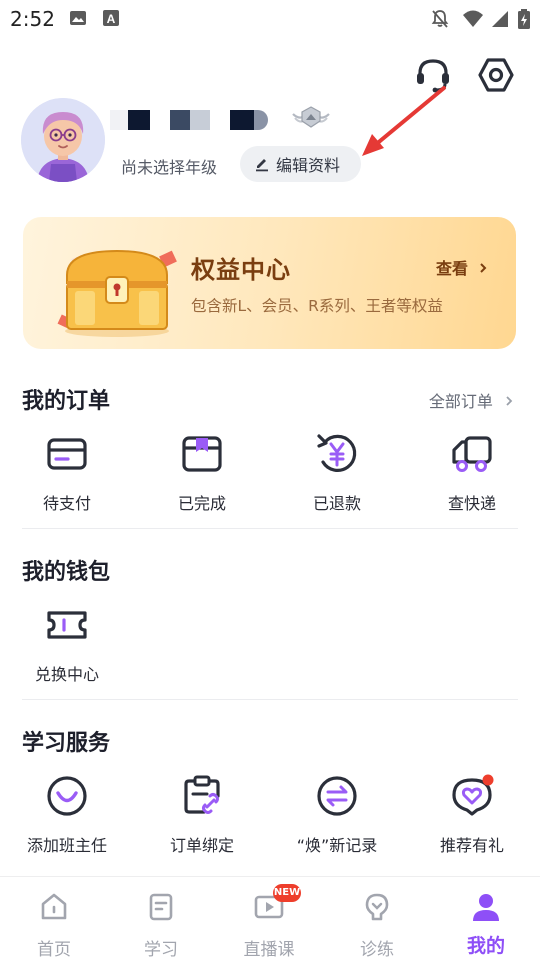 The height and width of the screenshot is (960, 540). I want to click on order-binding-label: 订单绑定, so click(201, 845).